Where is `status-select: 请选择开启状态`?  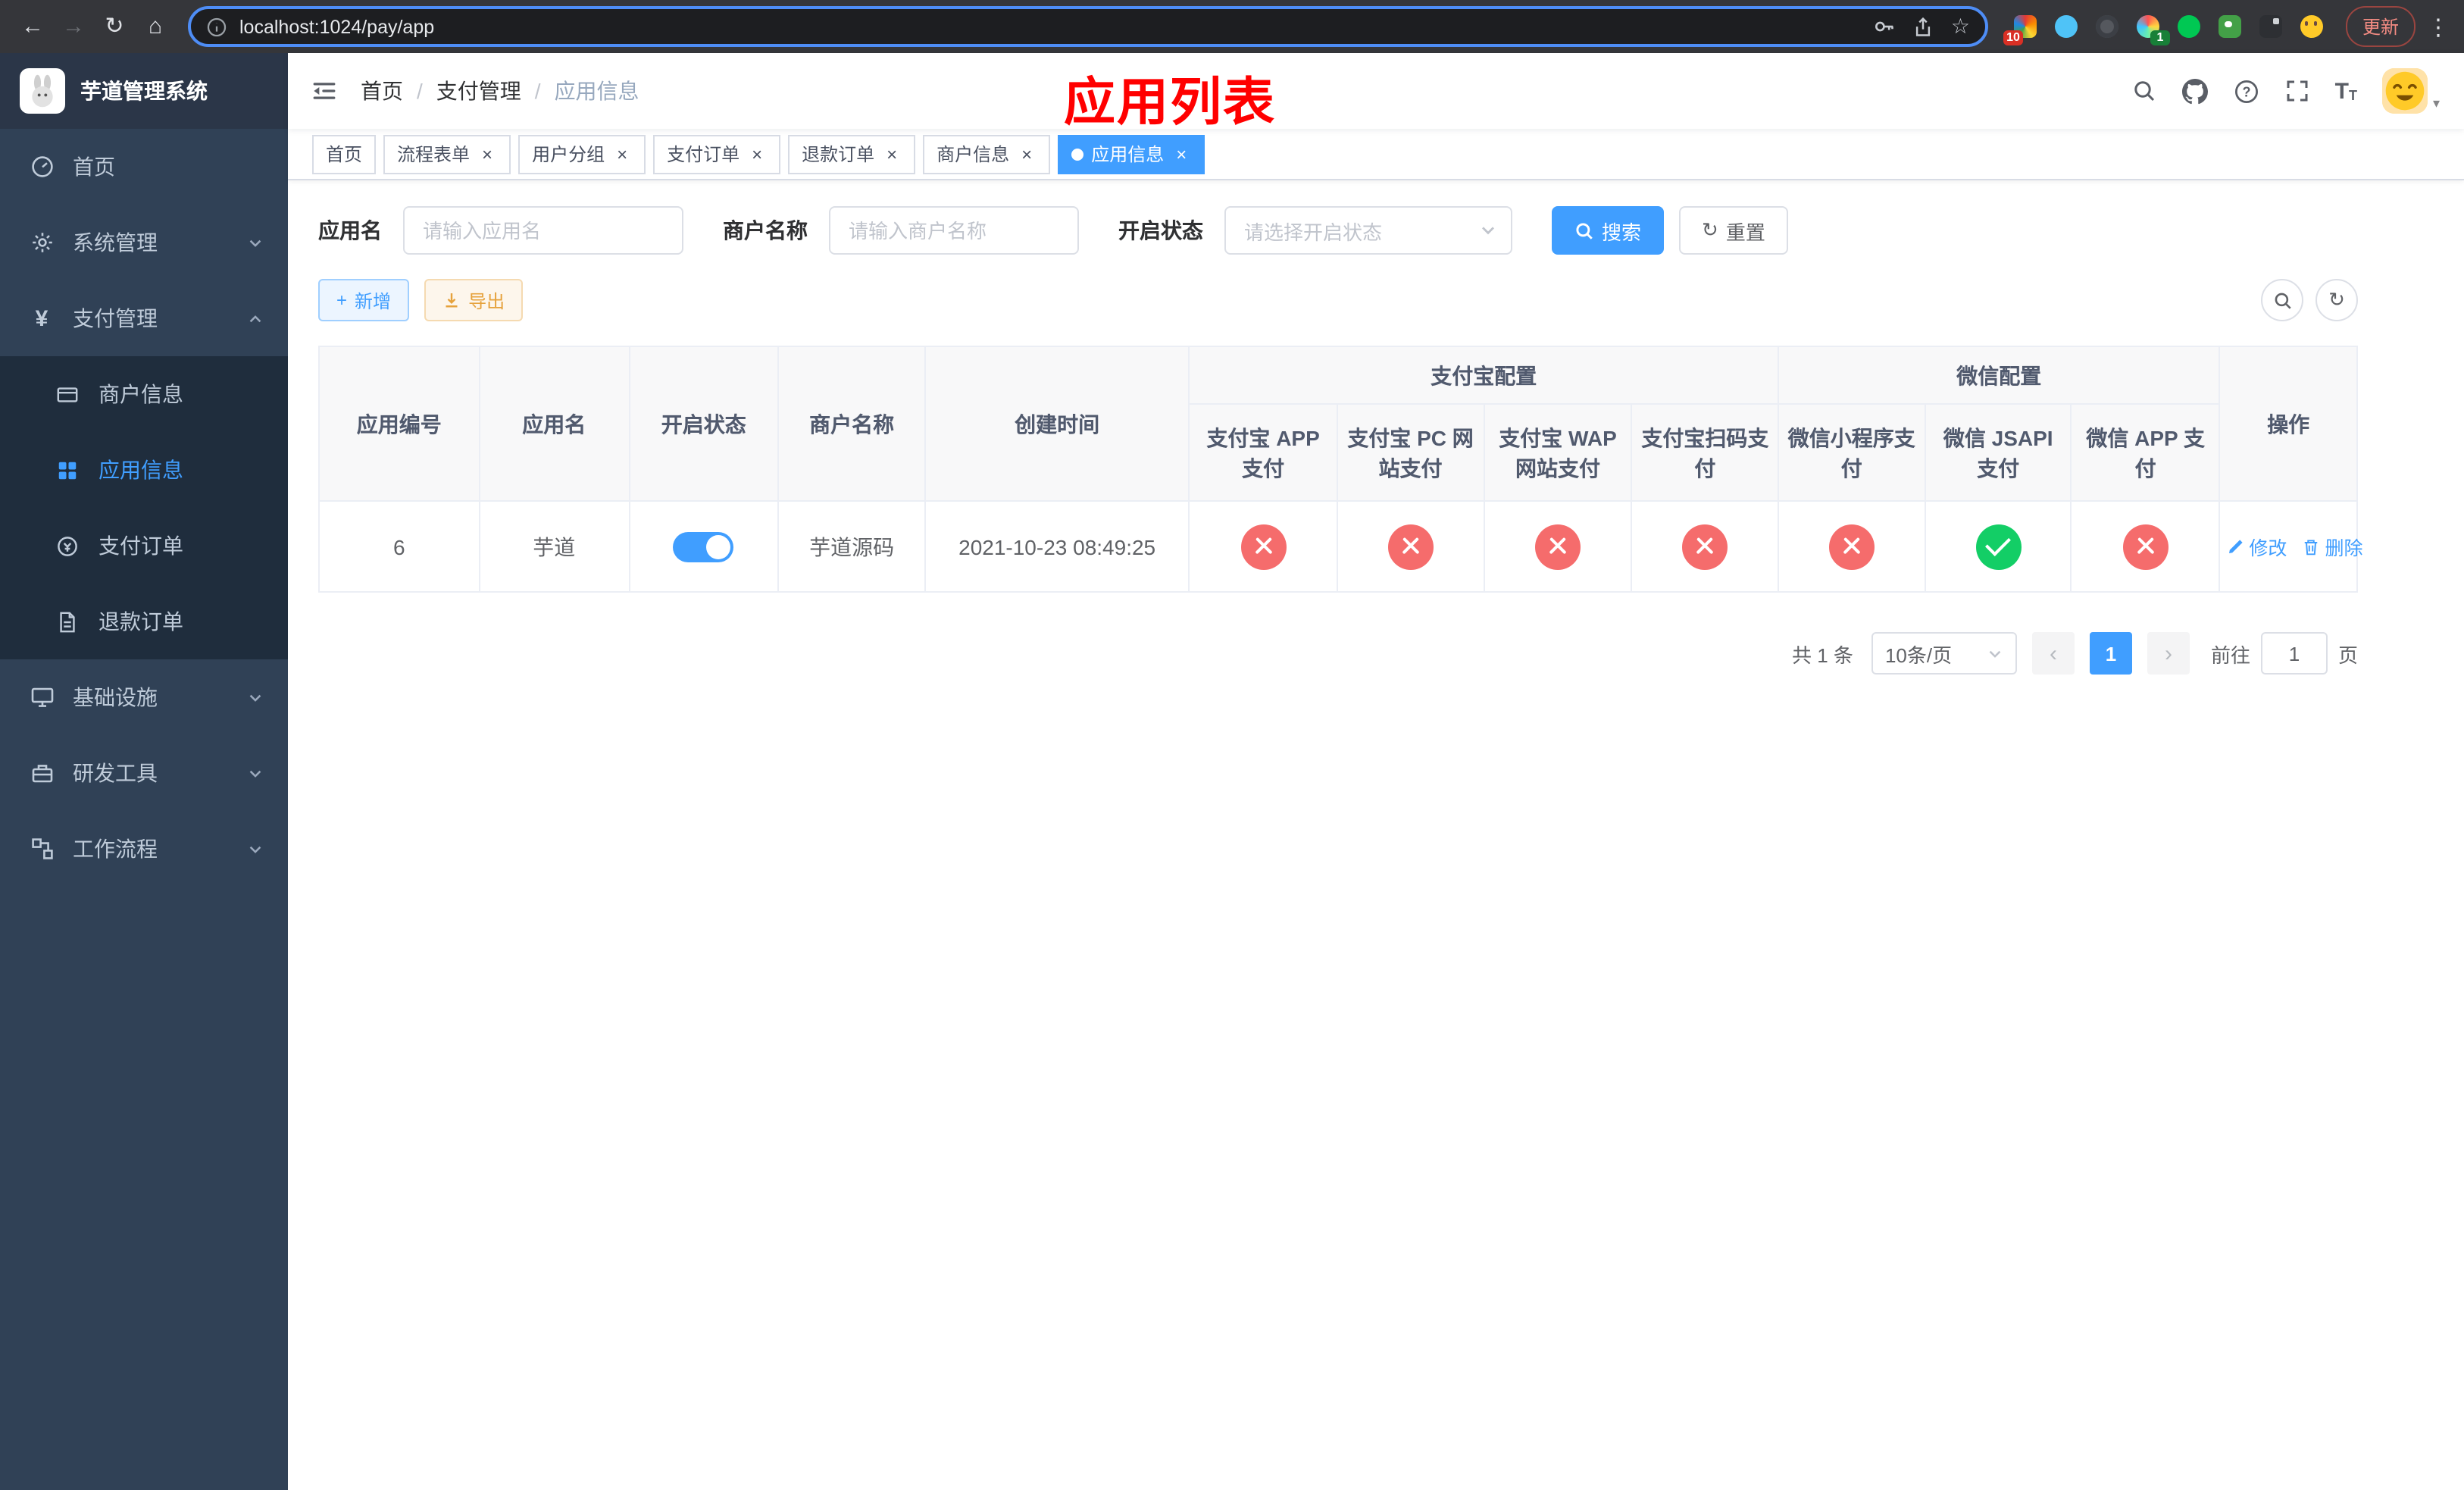
status-select: 请选择开启状态 is located at coordinates (1368, 230).